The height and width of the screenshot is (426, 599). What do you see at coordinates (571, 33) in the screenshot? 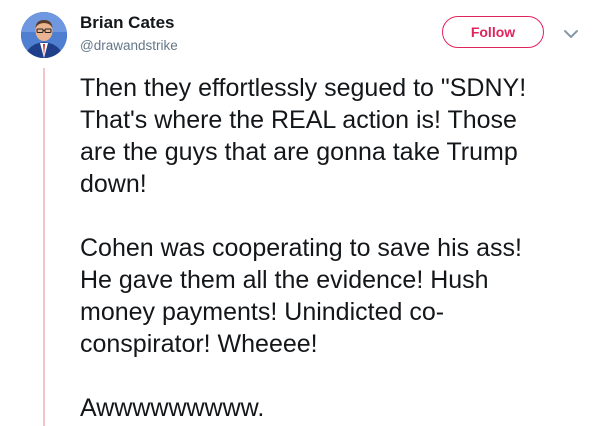
I see `chevron-down-icon` at bounding box center [571, 33].